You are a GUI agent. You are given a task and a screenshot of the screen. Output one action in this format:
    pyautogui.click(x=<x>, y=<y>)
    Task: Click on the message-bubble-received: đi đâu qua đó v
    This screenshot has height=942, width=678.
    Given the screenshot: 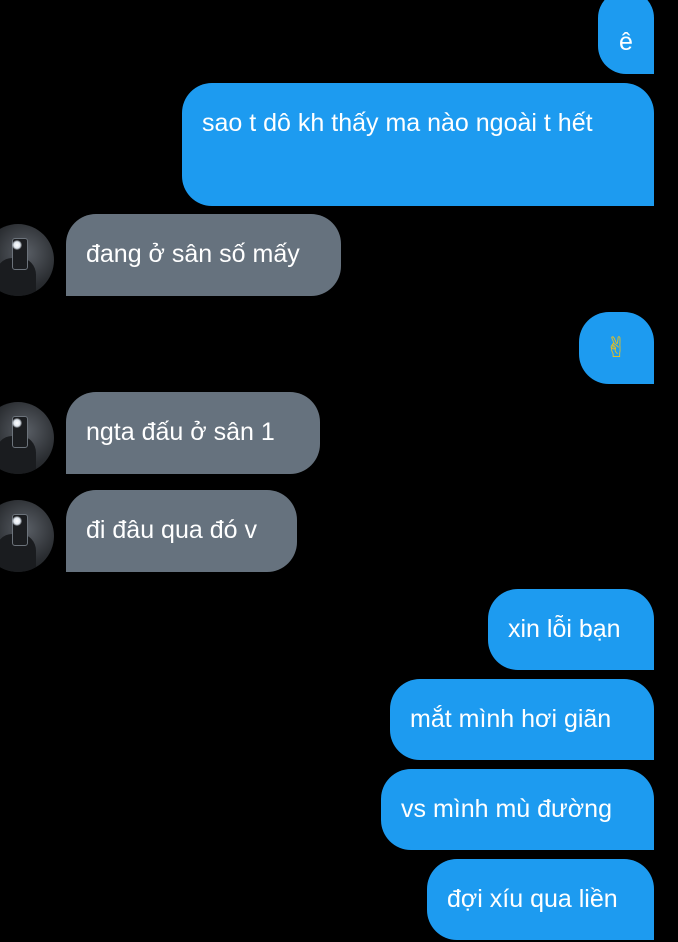 What is the action you would take?
    pyautogui.click(x=181, y=531)
    